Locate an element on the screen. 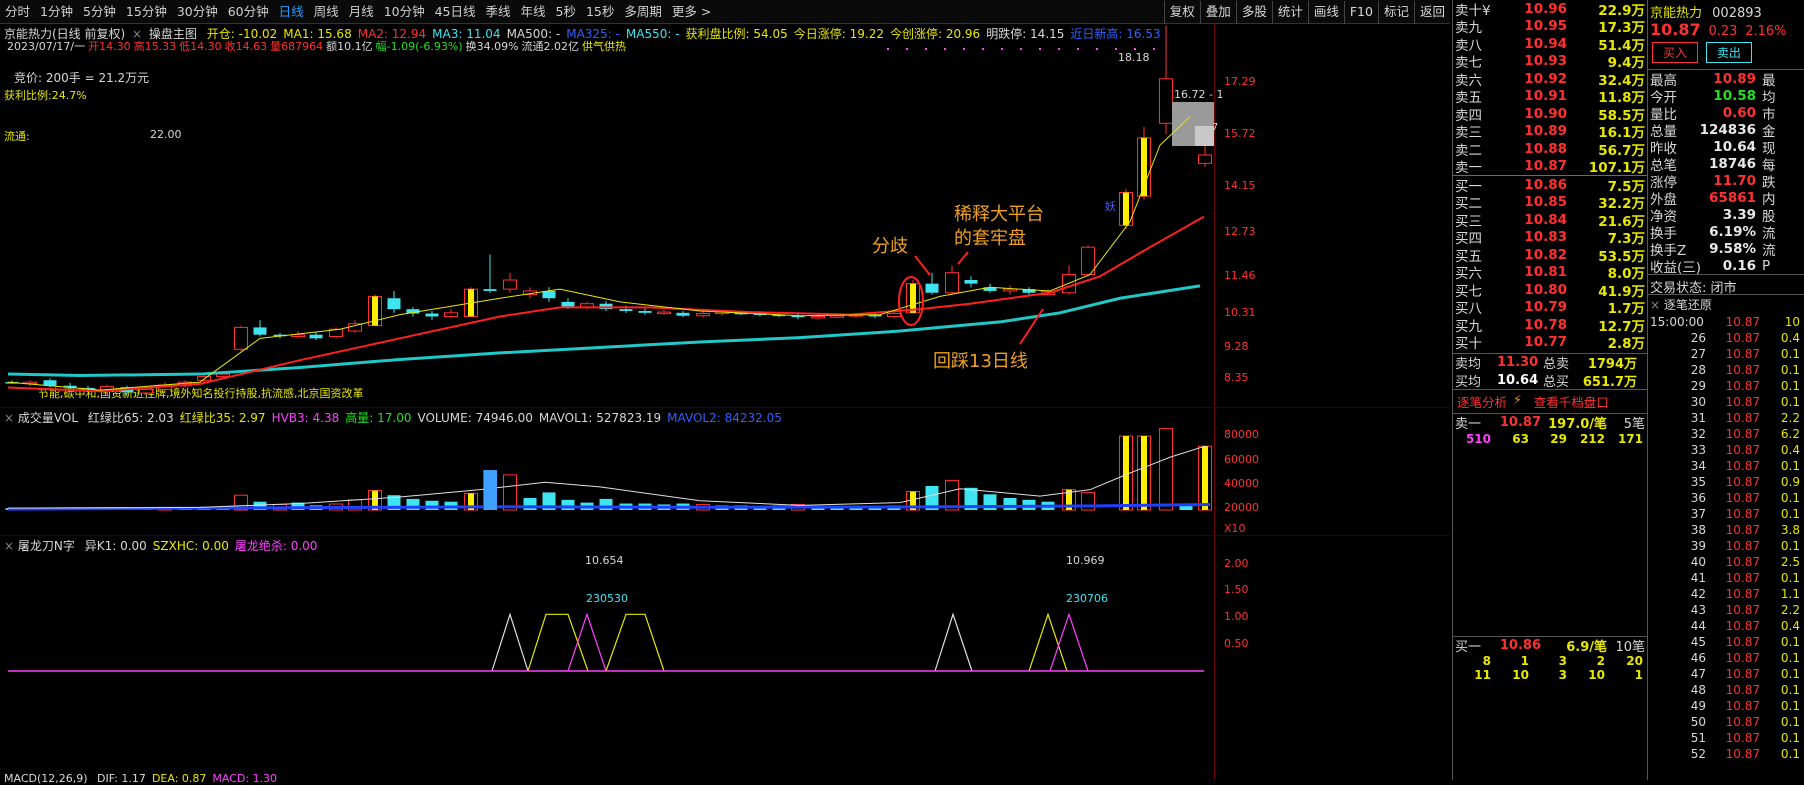  level-price: 10.89 is located at coordinates (1545, 131).